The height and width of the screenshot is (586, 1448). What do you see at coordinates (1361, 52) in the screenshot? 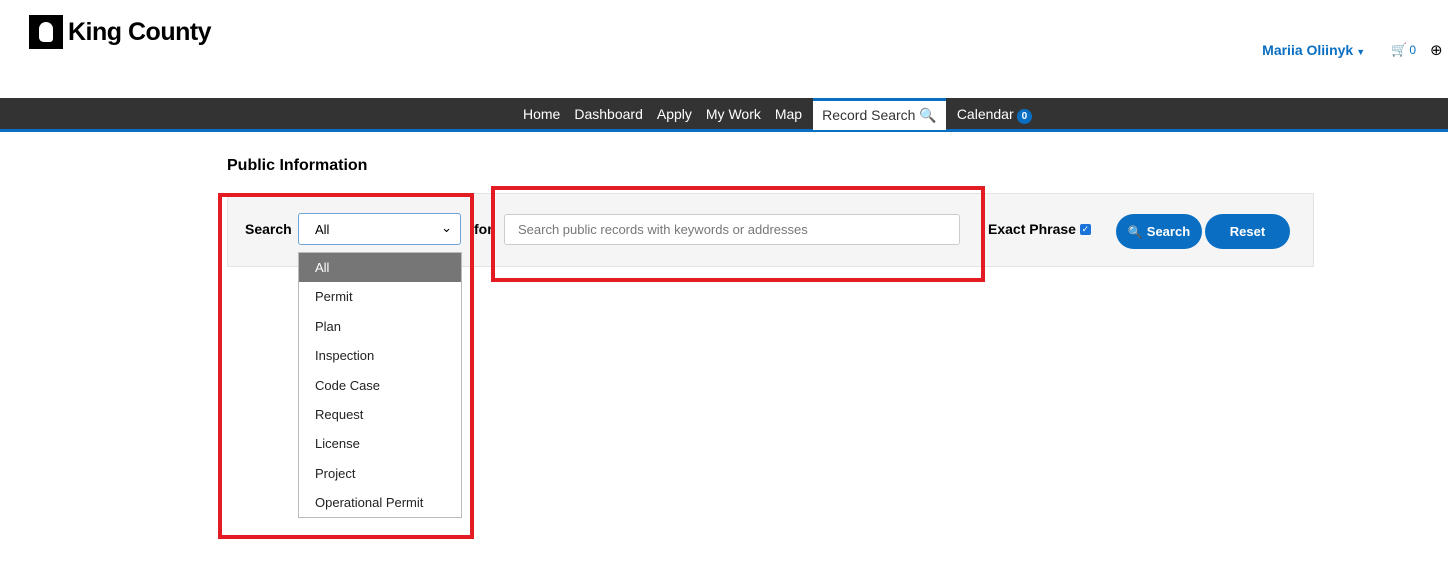
I see `caret-down-icon: ▼` at bounding box center [1361, 52].